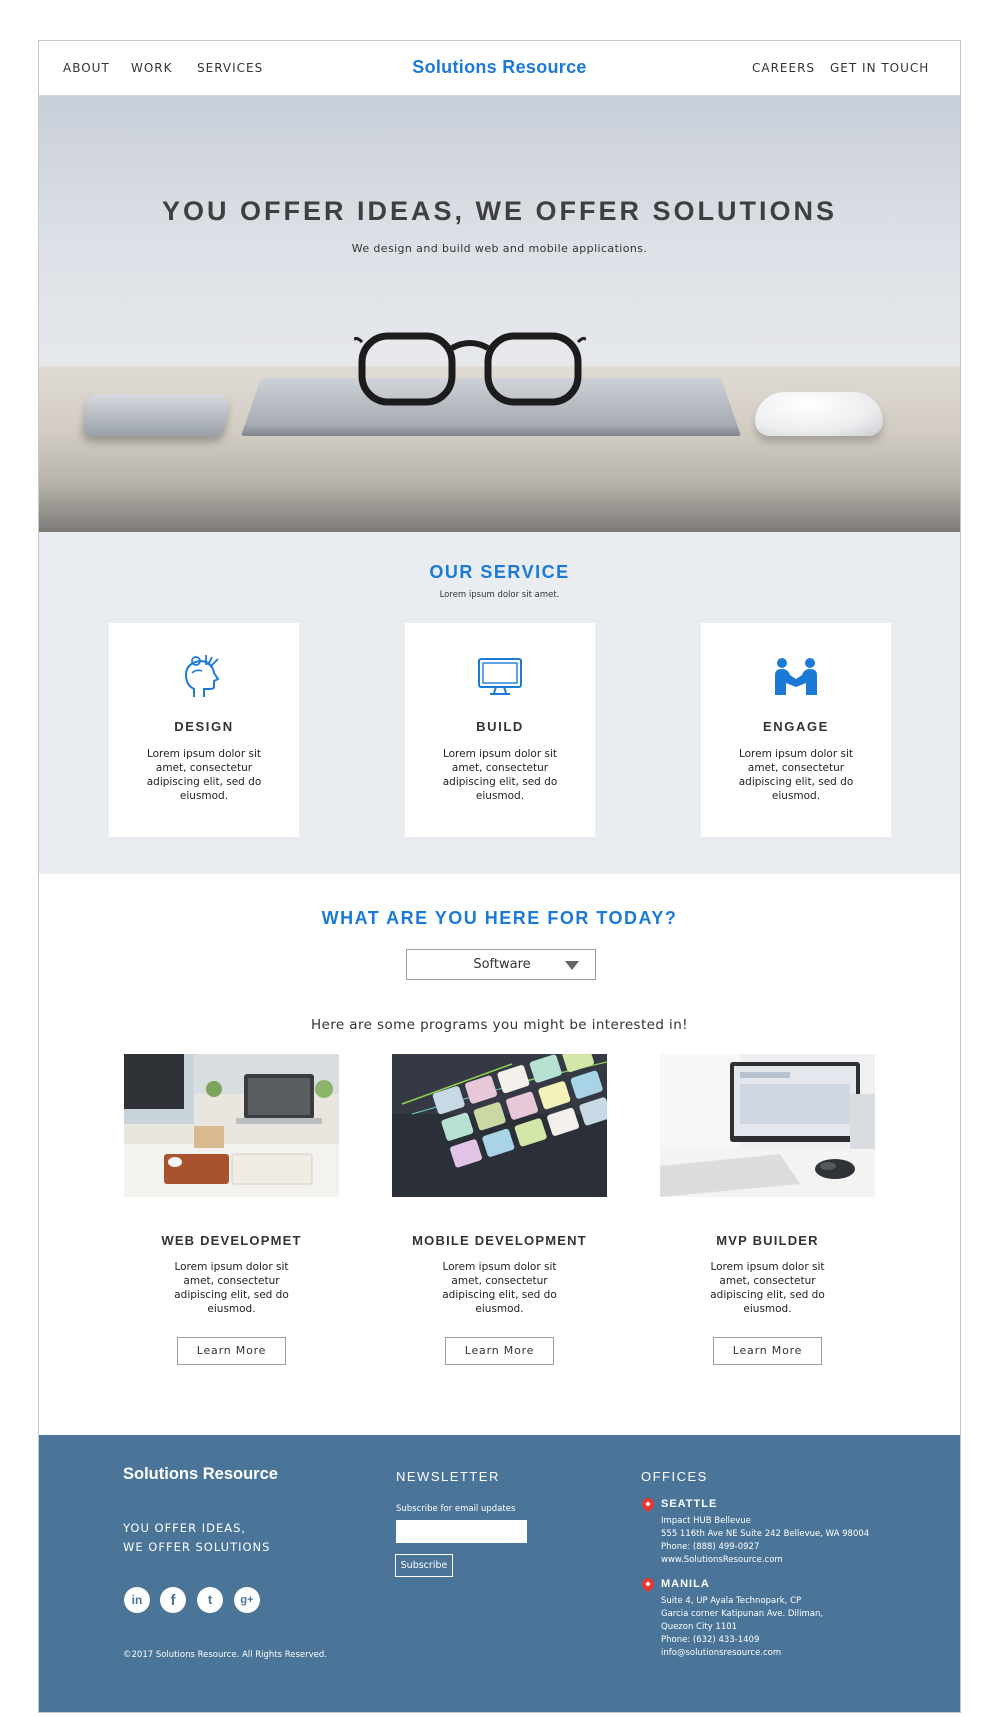  What do you see at coordinates (742, 1653) in the screenshot?
I see `email-link: info@solutionsresource.com` at bounding box center [742, 1653].